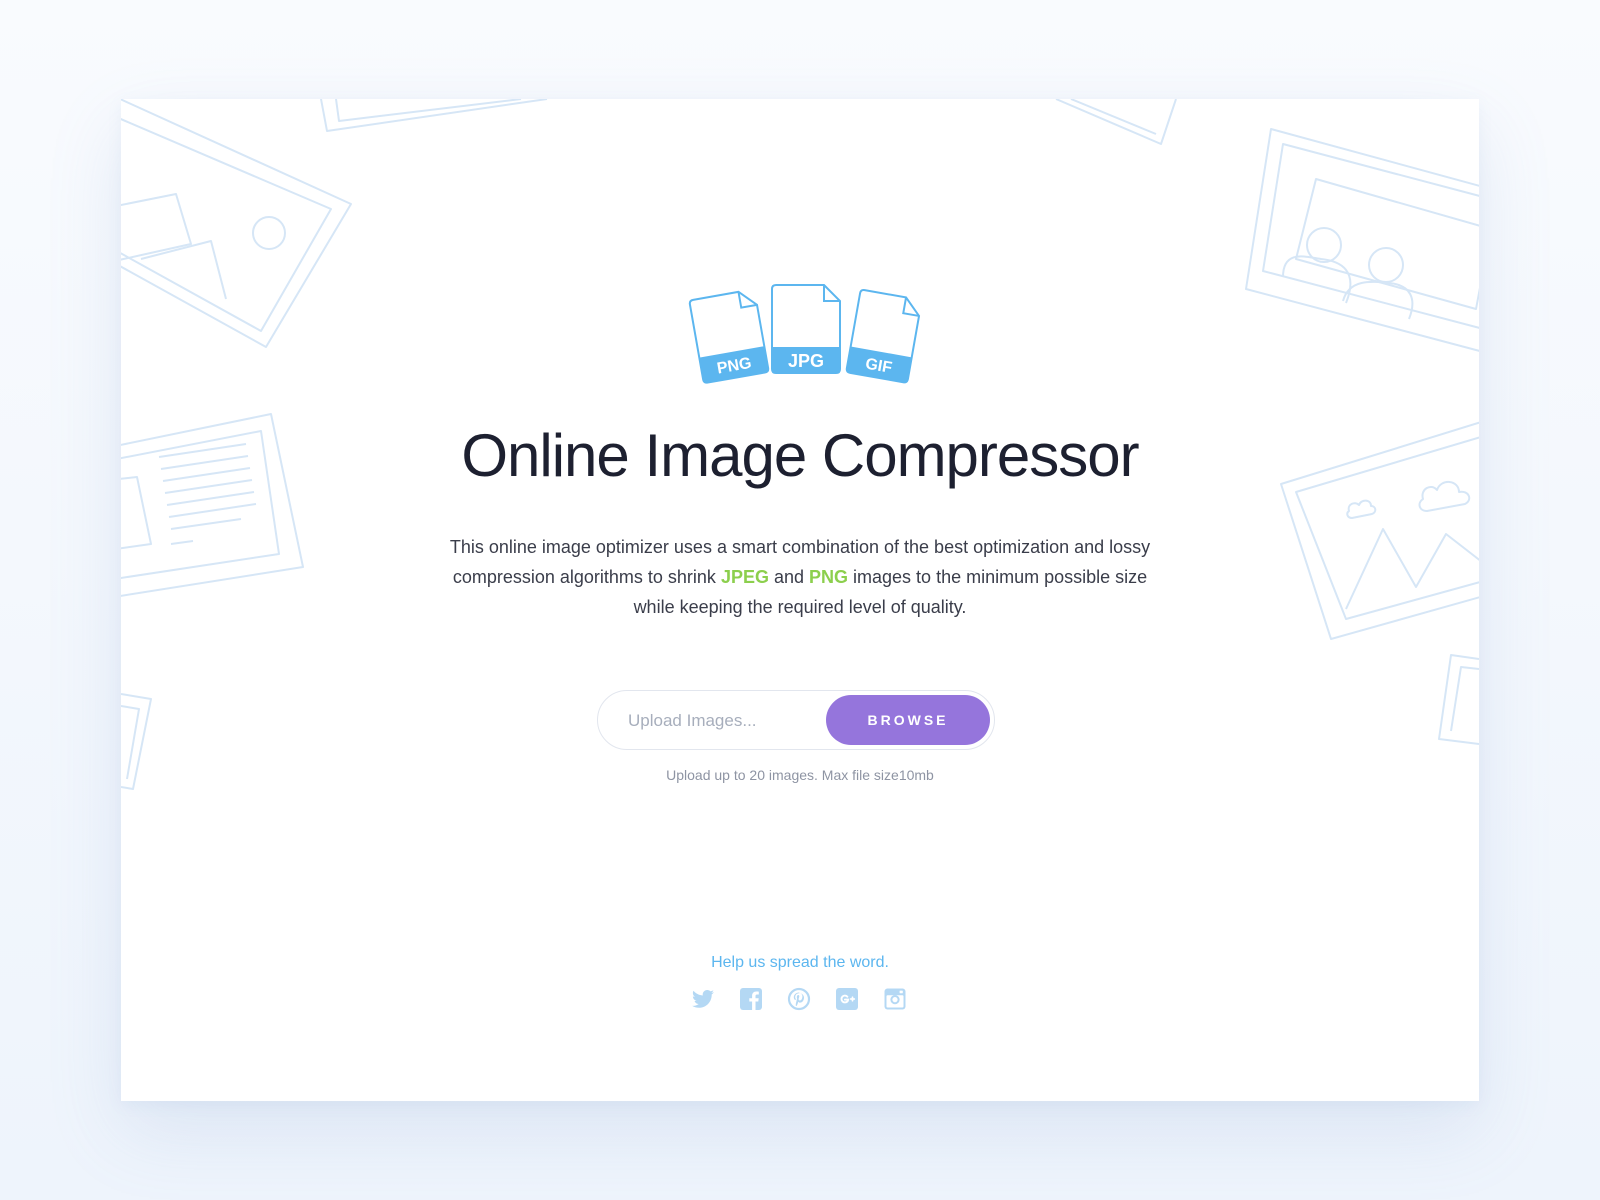 This screenshot has width=1600, height=1200. Describe the element at coordinates (908, 720) in the screenshot. I see `browse-button: BROWSE` at that location.